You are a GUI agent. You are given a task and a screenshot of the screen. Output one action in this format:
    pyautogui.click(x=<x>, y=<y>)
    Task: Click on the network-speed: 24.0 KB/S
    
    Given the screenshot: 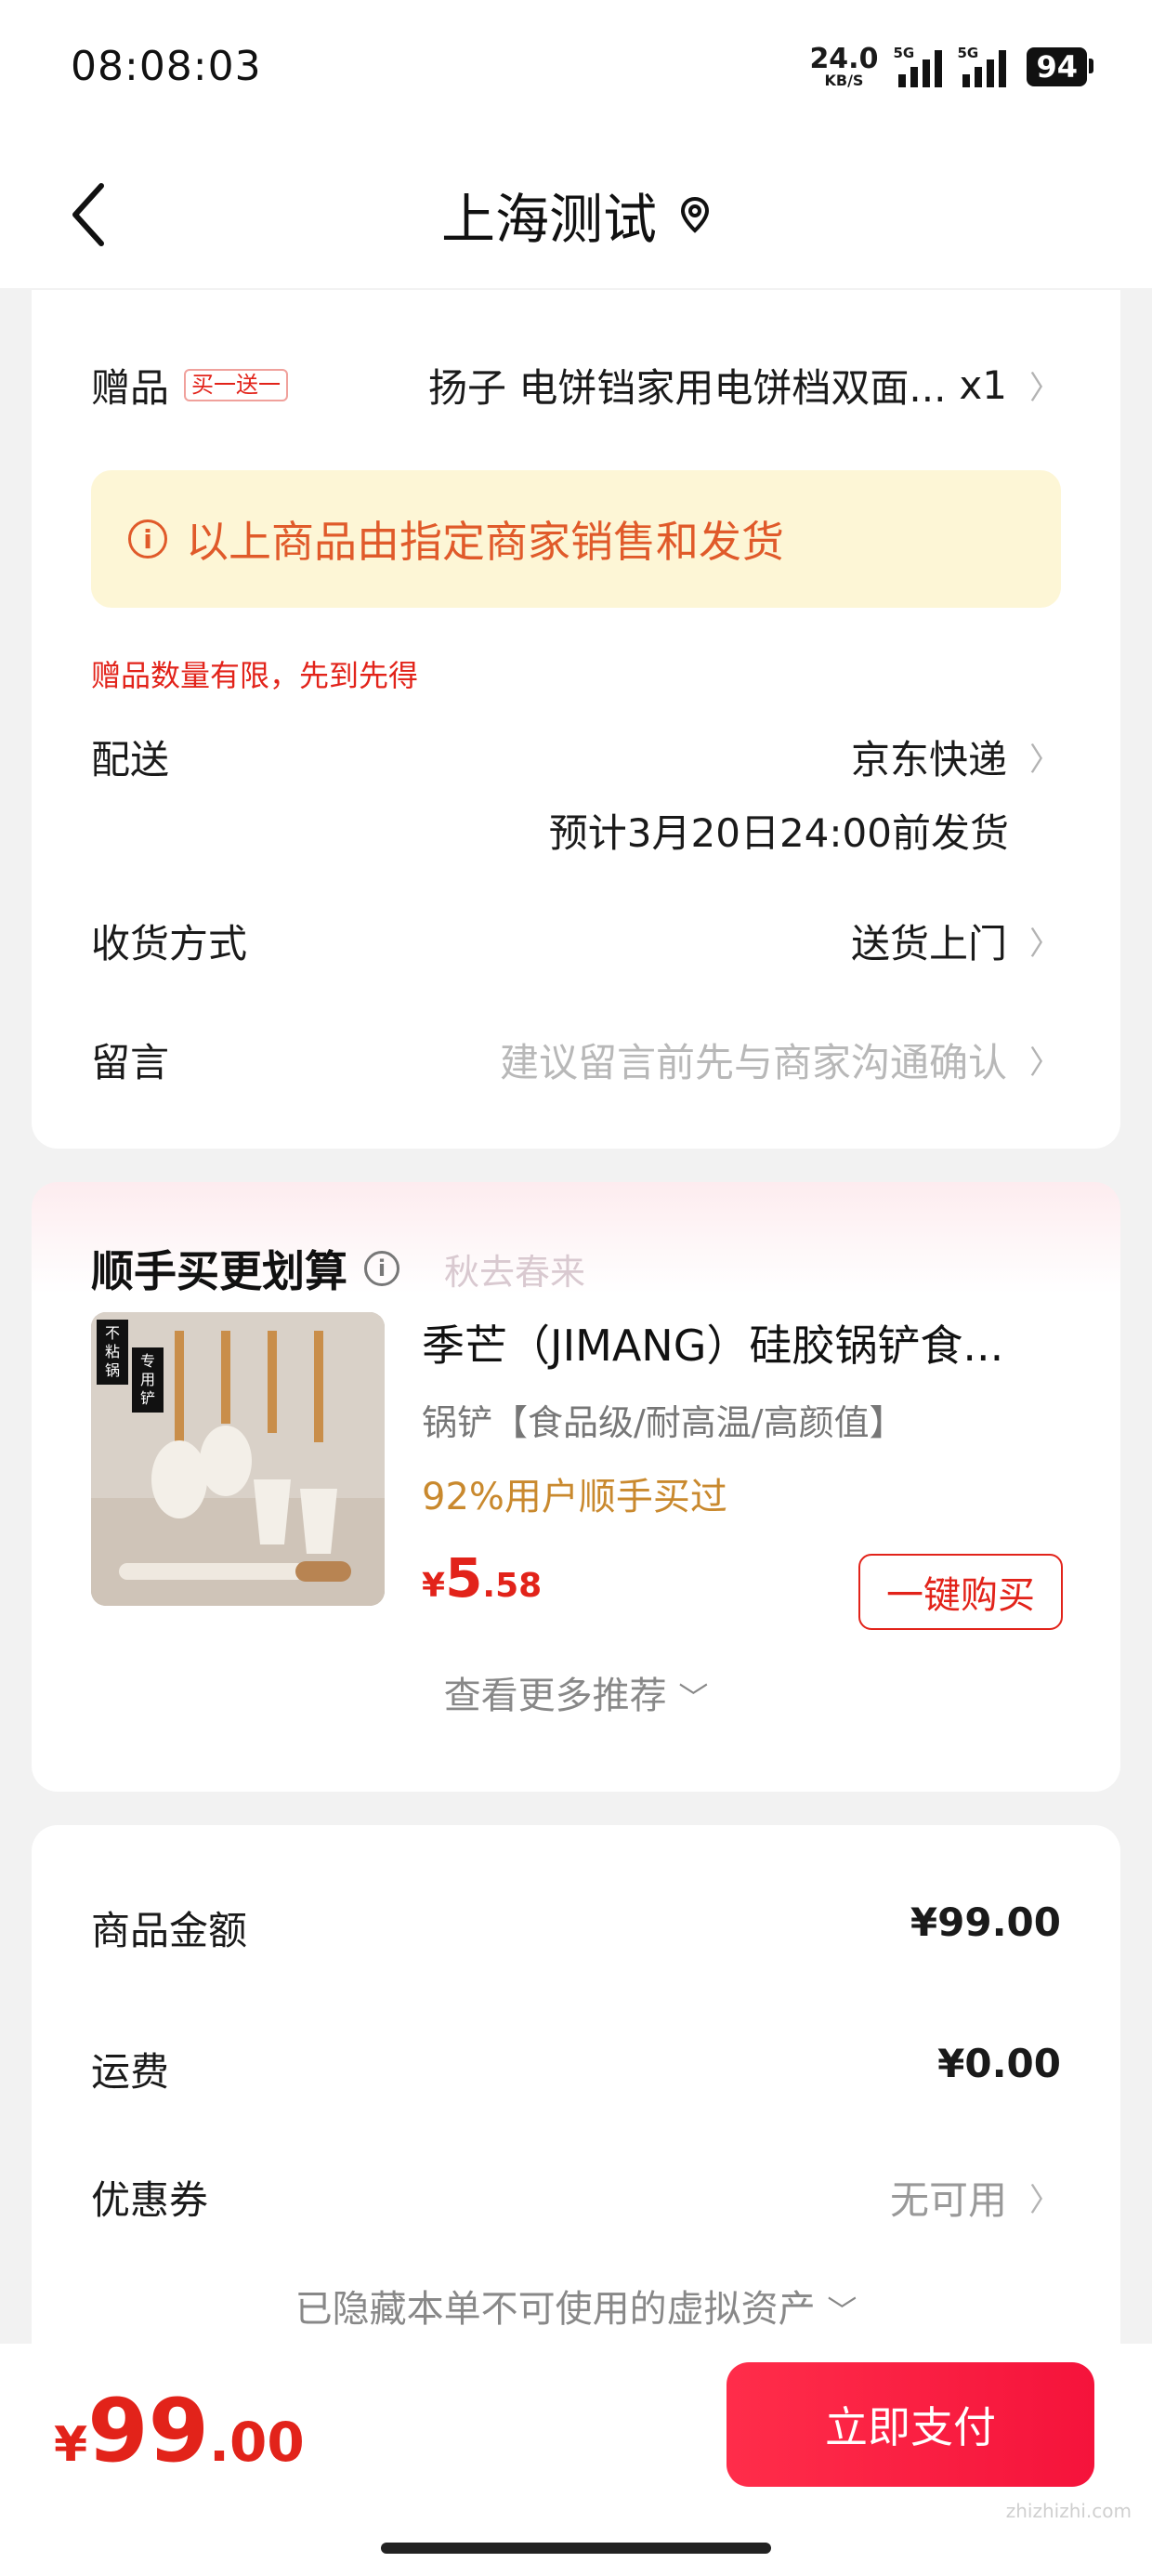 What is the action you would take?
    pyautogui.click(x=843, y=67)
    